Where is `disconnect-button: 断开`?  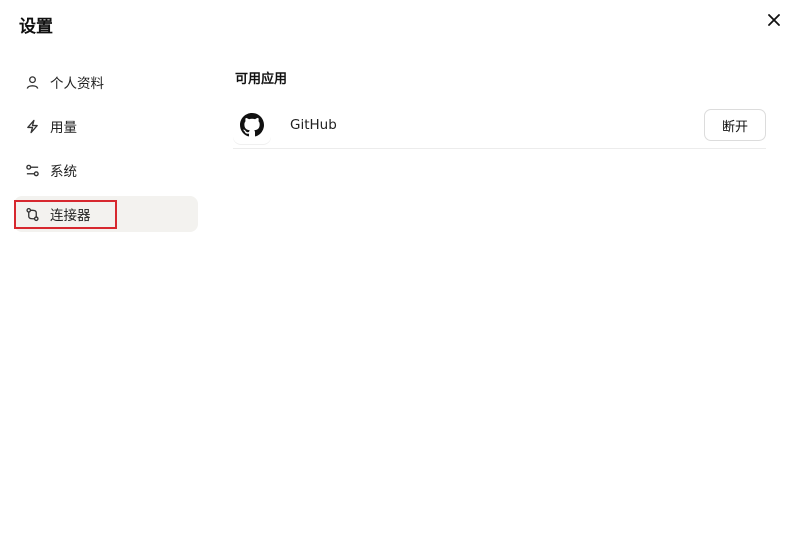
disconnect-button: 断开 is located at coordinates (735, 125).